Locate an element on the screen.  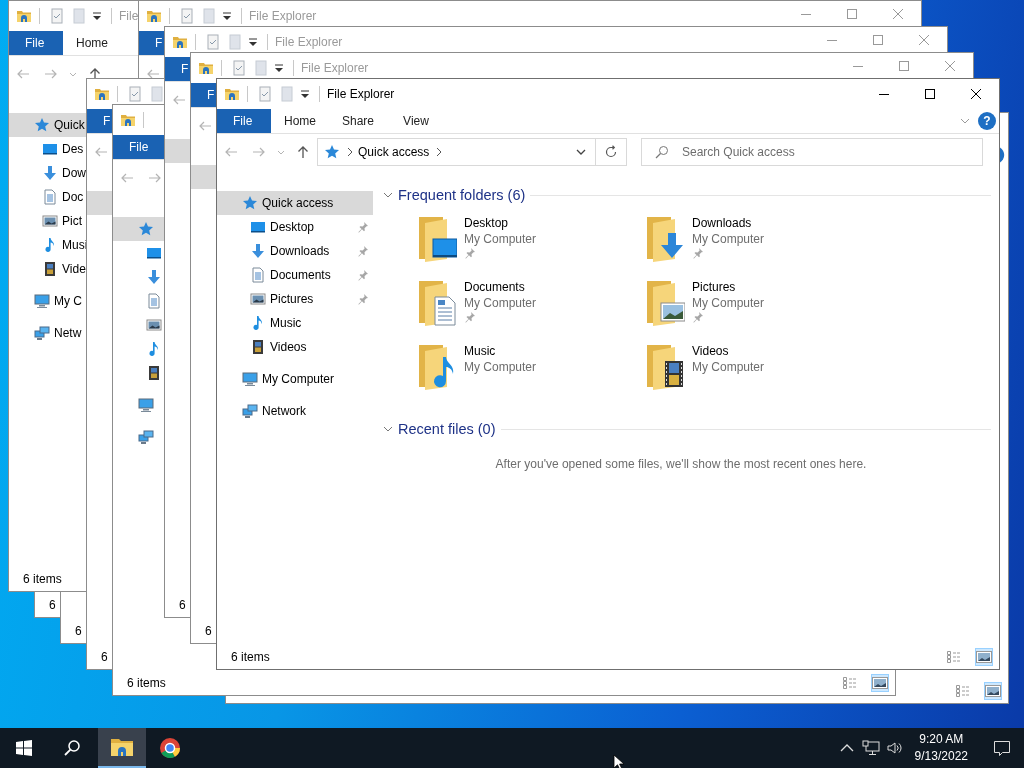
film-icon is located at coordinates (50, 269).